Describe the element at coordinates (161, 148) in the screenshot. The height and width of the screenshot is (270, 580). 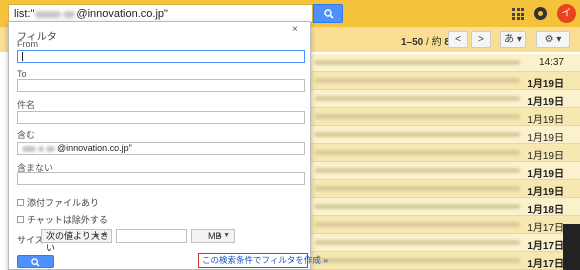
I see `has-words-field: @innovation.co.jp"` at that location.